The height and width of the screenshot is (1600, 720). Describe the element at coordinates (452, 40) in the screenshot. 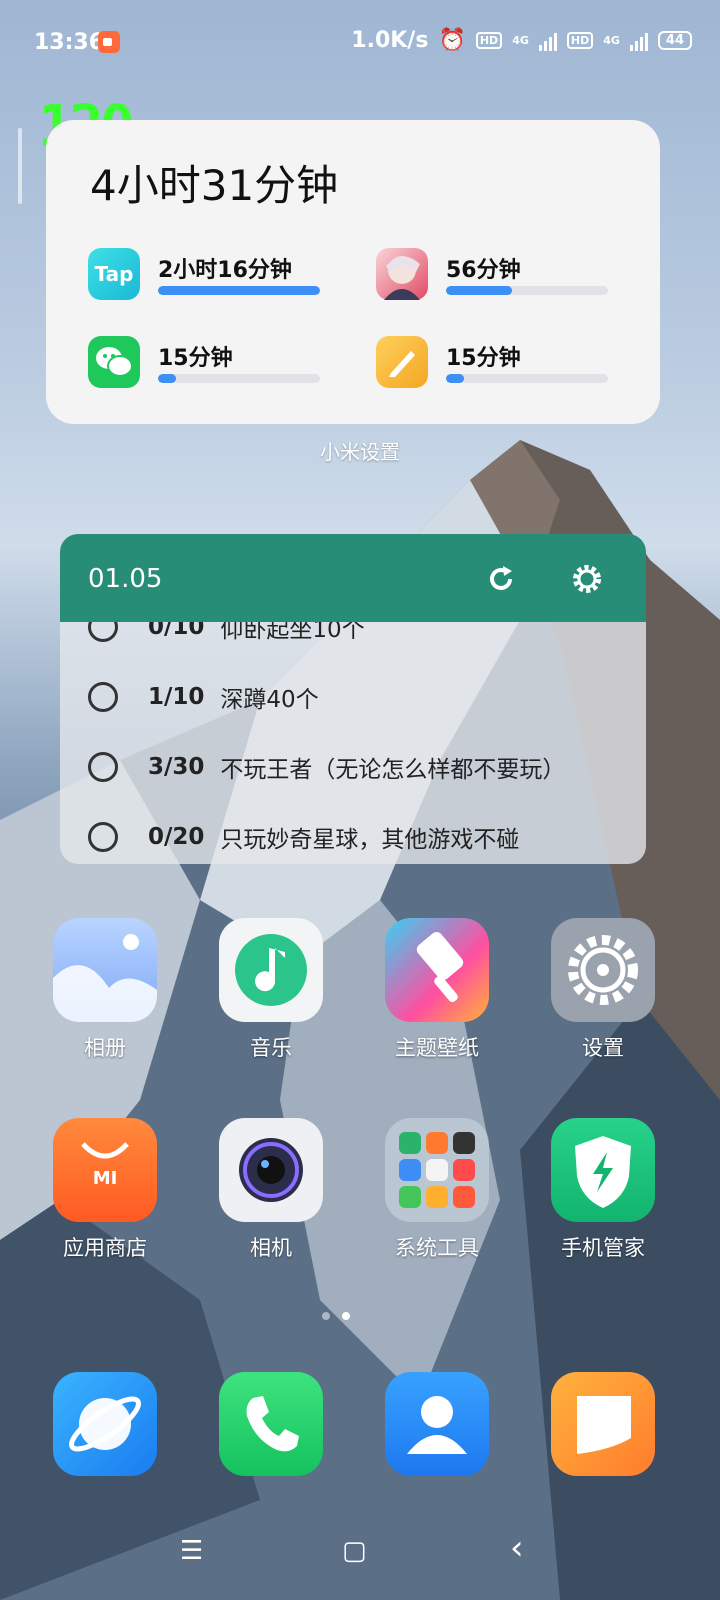

I see `alarm-icon: ⏰` at that location.